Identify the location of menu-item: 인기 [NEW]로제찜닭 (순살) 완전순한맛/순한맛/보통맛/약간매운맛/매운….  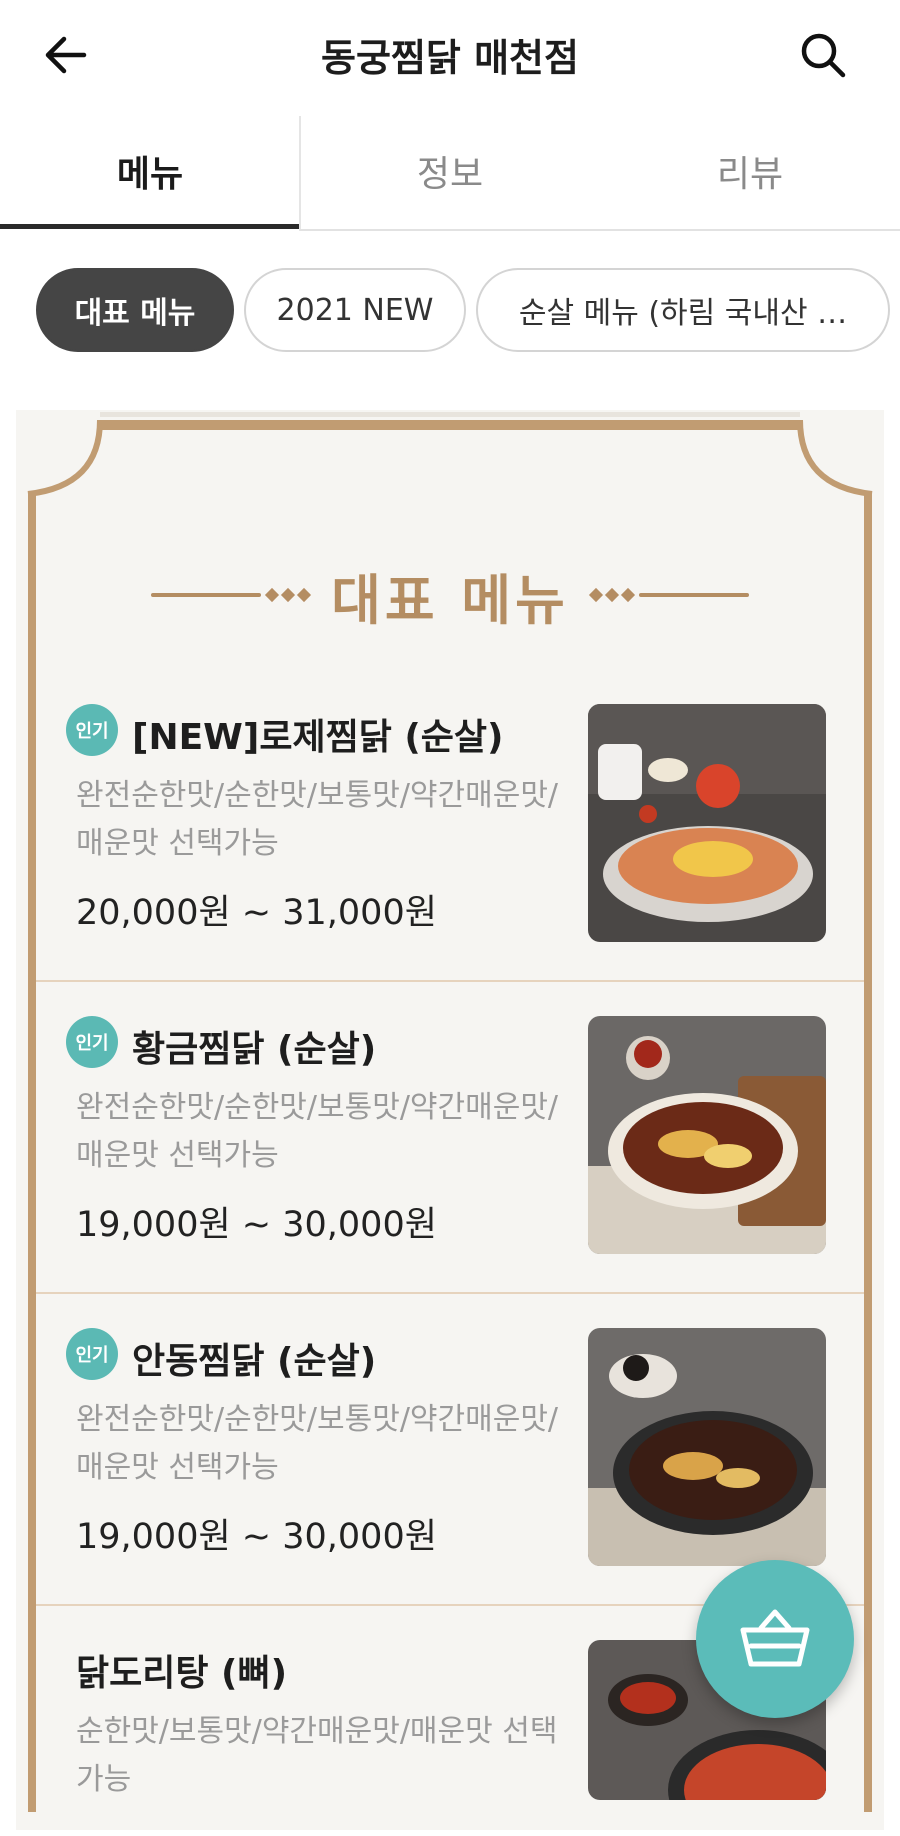
(450, 840).